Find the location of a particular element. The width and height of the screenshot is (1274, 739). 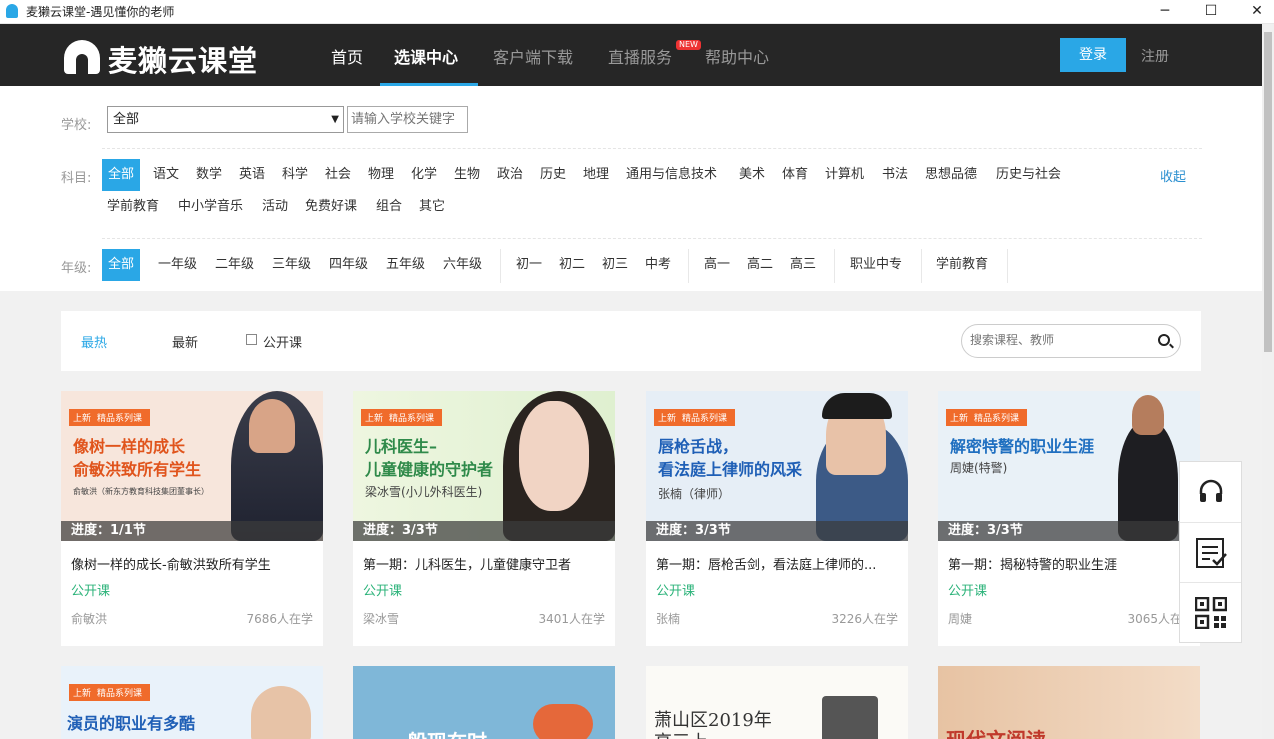

course-title: 像树一样的成长-俞敏洪致所有学生 is located at coordinates (193, 563).